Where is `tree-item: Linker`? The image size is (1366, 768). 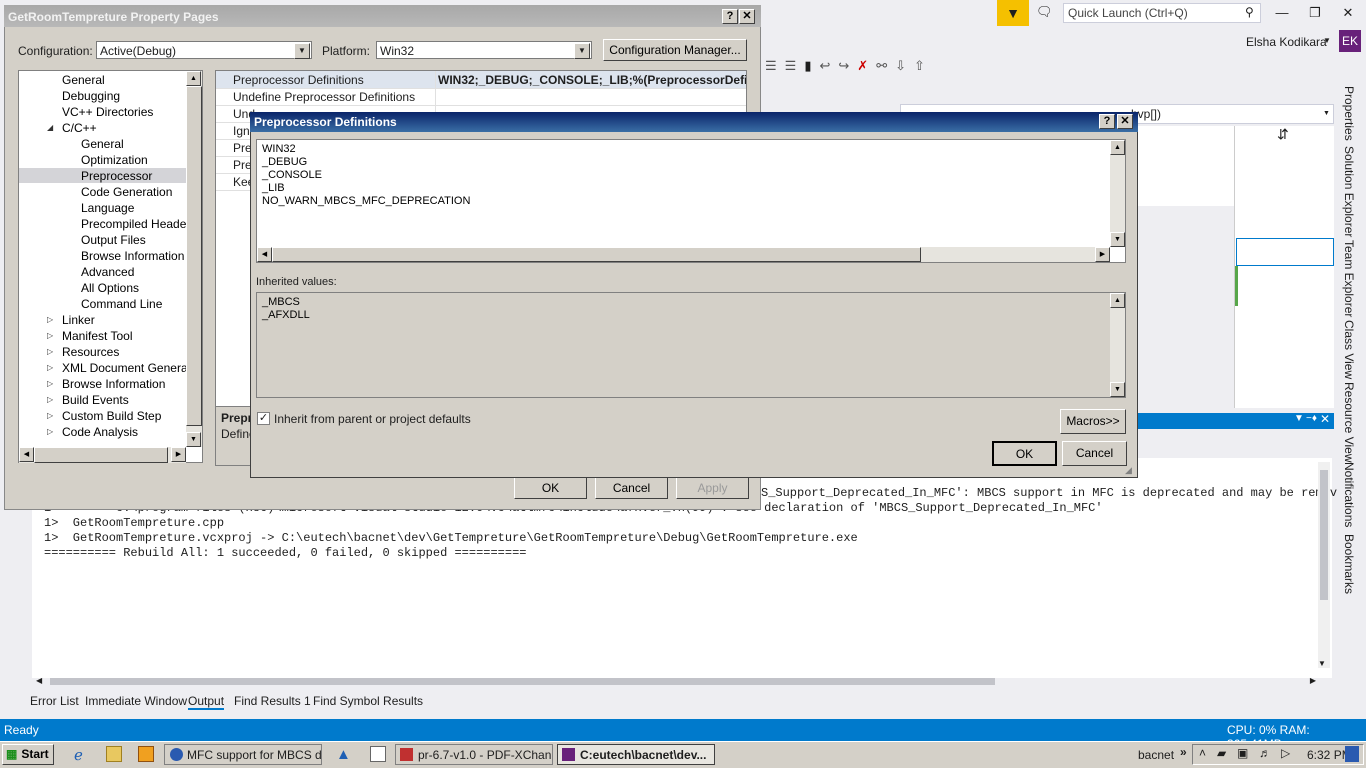
tree-item: Linker is located at coordinates (78, 320).